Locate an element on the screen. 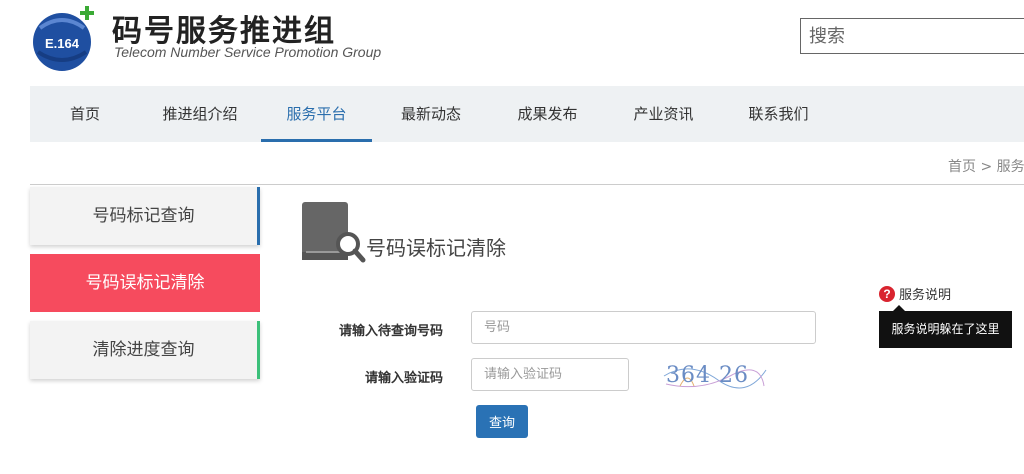 Image resolution: width=1024 pixels, height=474 pixels. nav-results: 成果发布 is located at coordinates (547, 114).